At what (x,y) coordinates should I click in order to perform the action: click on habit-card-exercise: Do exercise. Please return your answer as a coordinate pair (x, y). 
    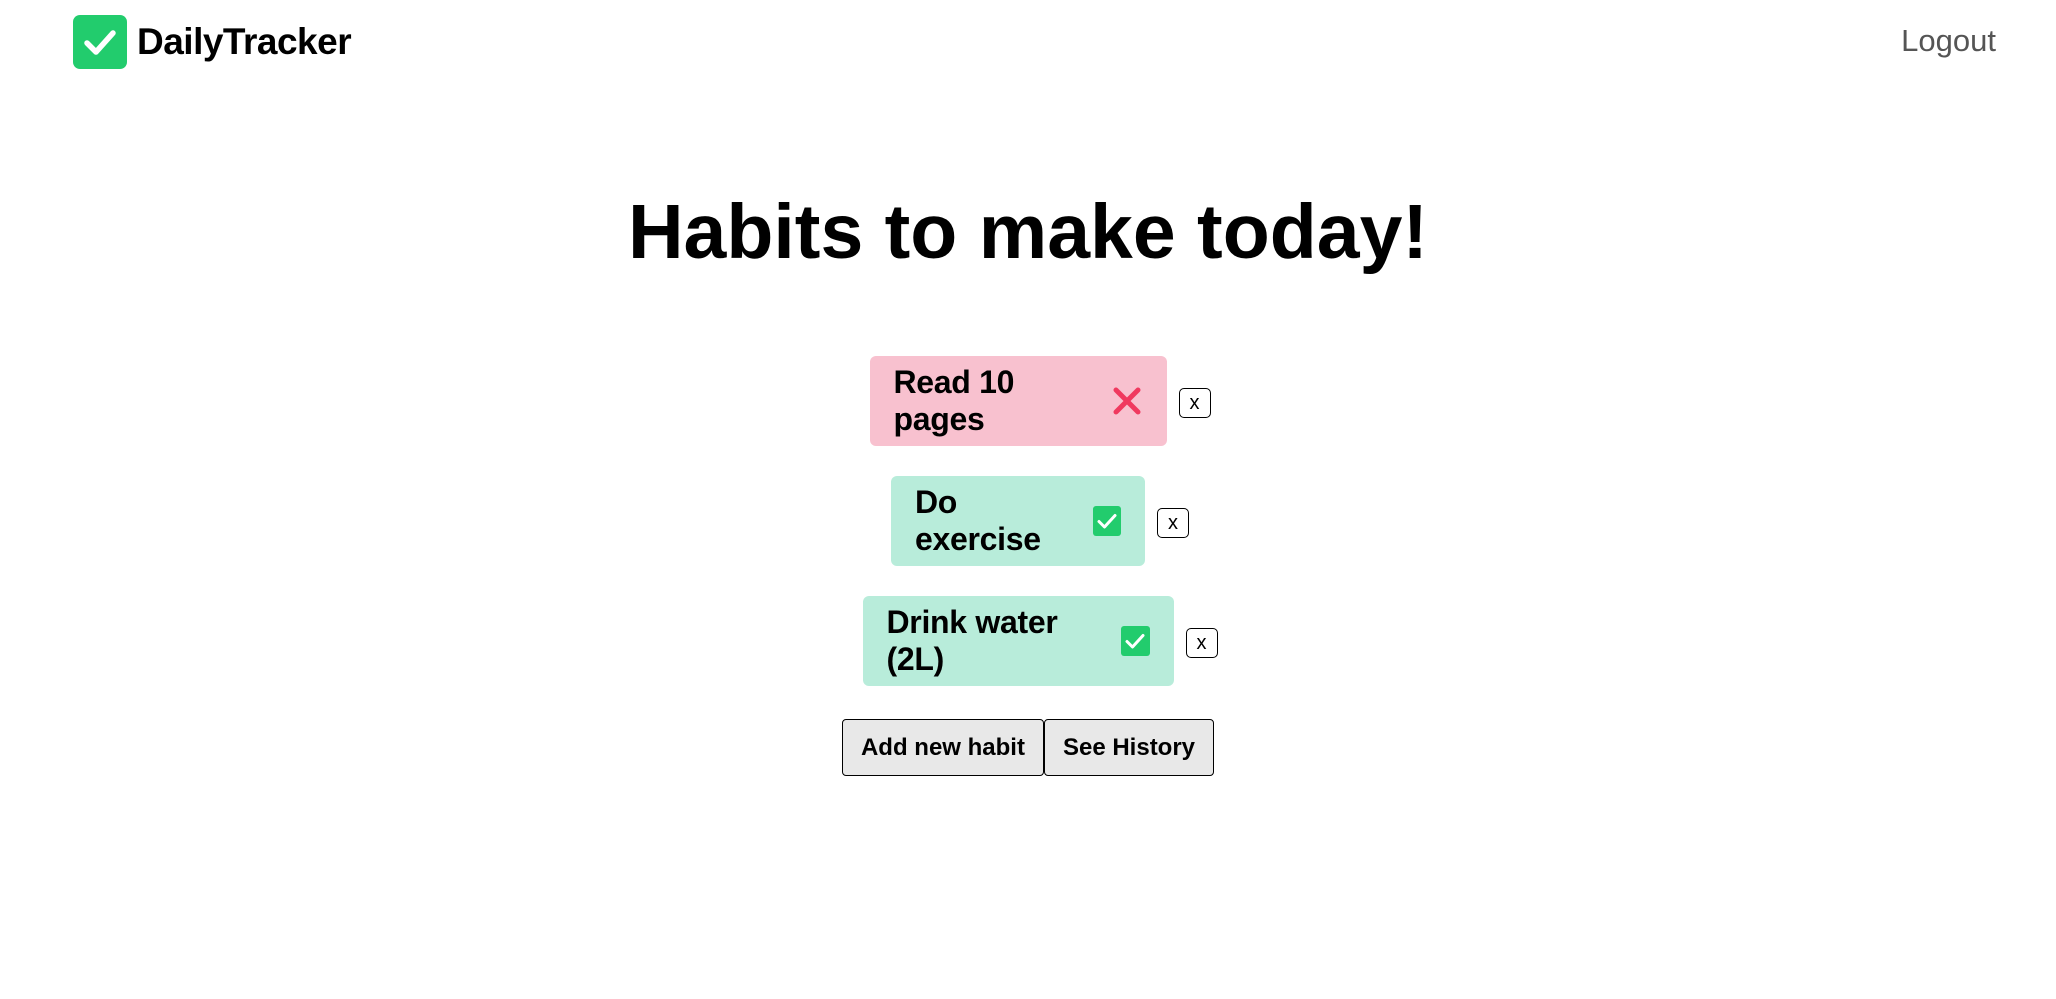
    Looking at the image, I should click on (1018, 521).